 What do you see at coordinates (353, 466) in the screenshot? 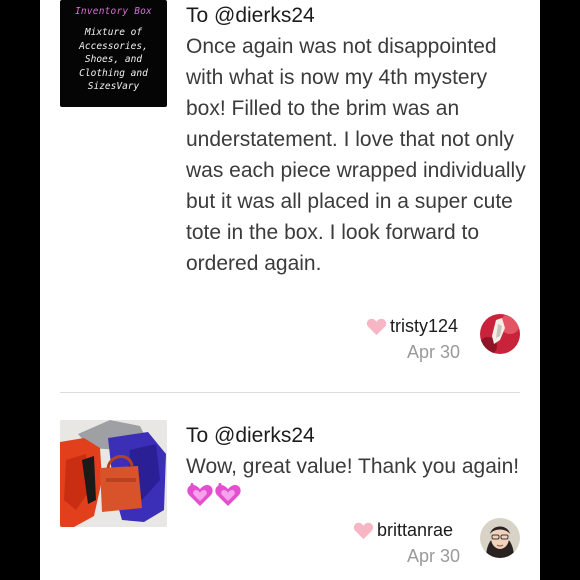
I see `review-text-content: Wow, great value! Thank you again!` at bounding box center [353, 466].